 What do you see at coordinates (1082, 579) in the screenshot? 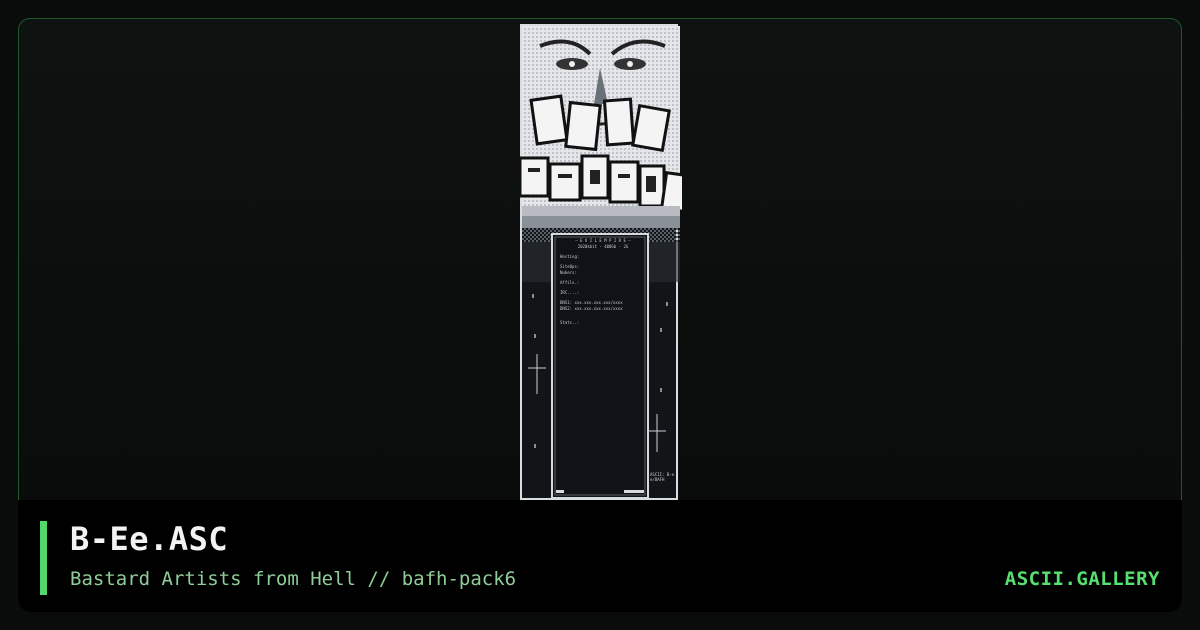
I see `site-brand-link: ASCII.GALLERY` at bounding box center [1082, 579].